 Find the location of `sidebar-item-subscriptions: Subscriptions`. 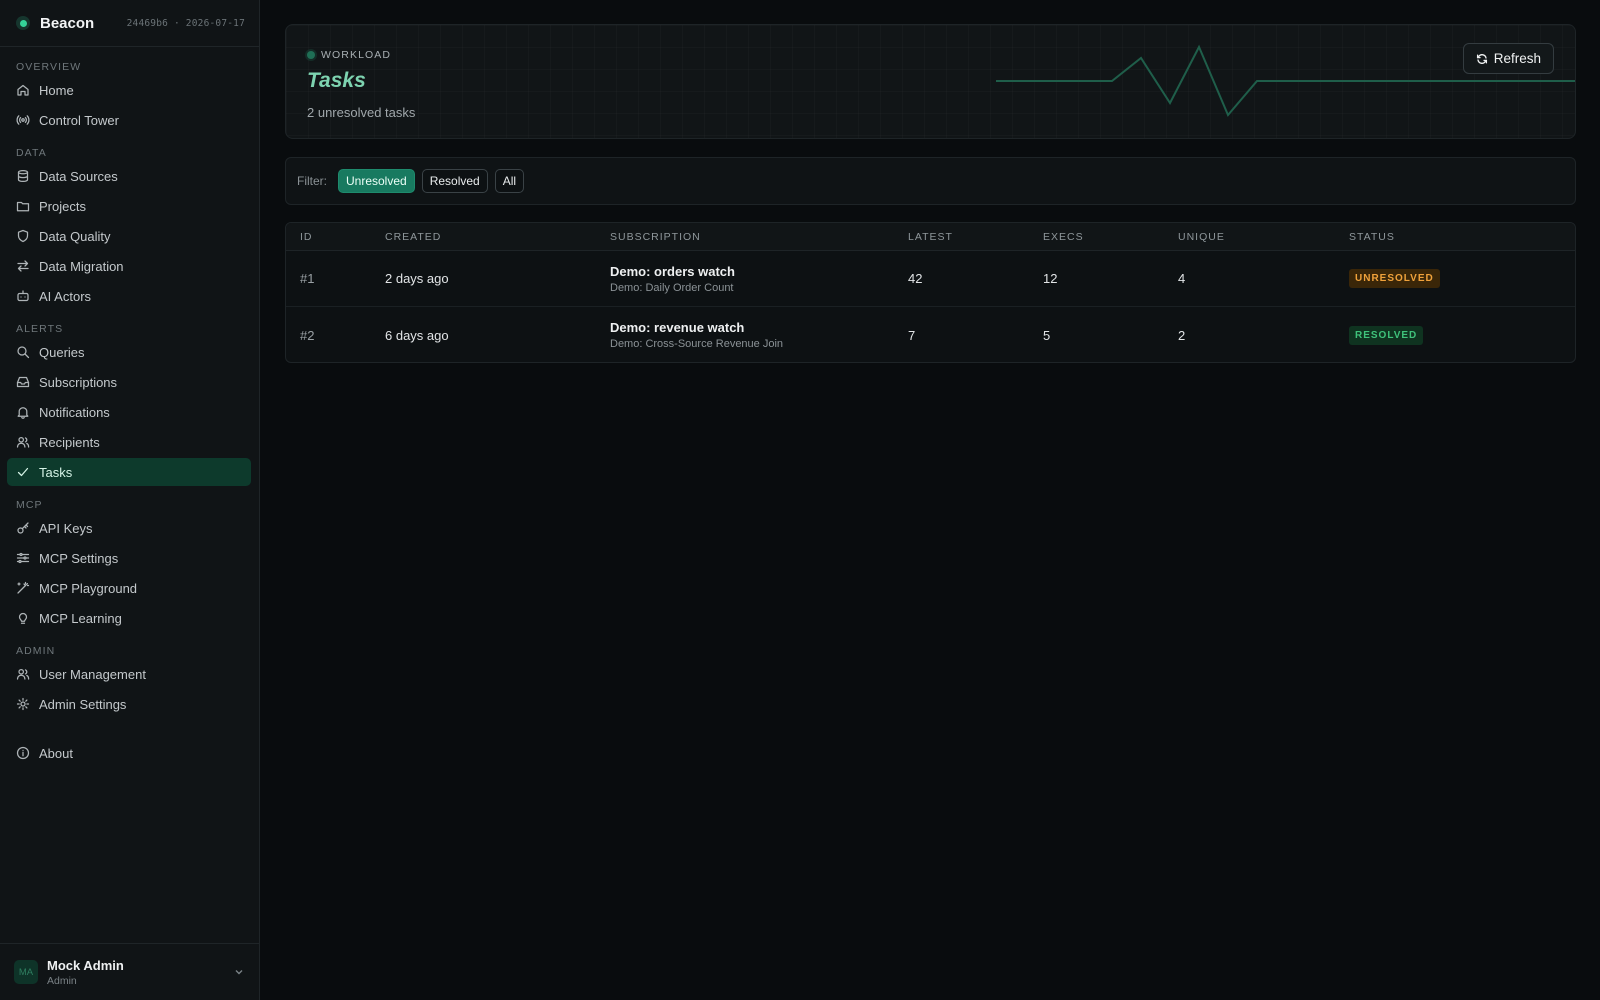

sidebar-item-subscriptions: Subscriptions is located at coordinates (129, 382).